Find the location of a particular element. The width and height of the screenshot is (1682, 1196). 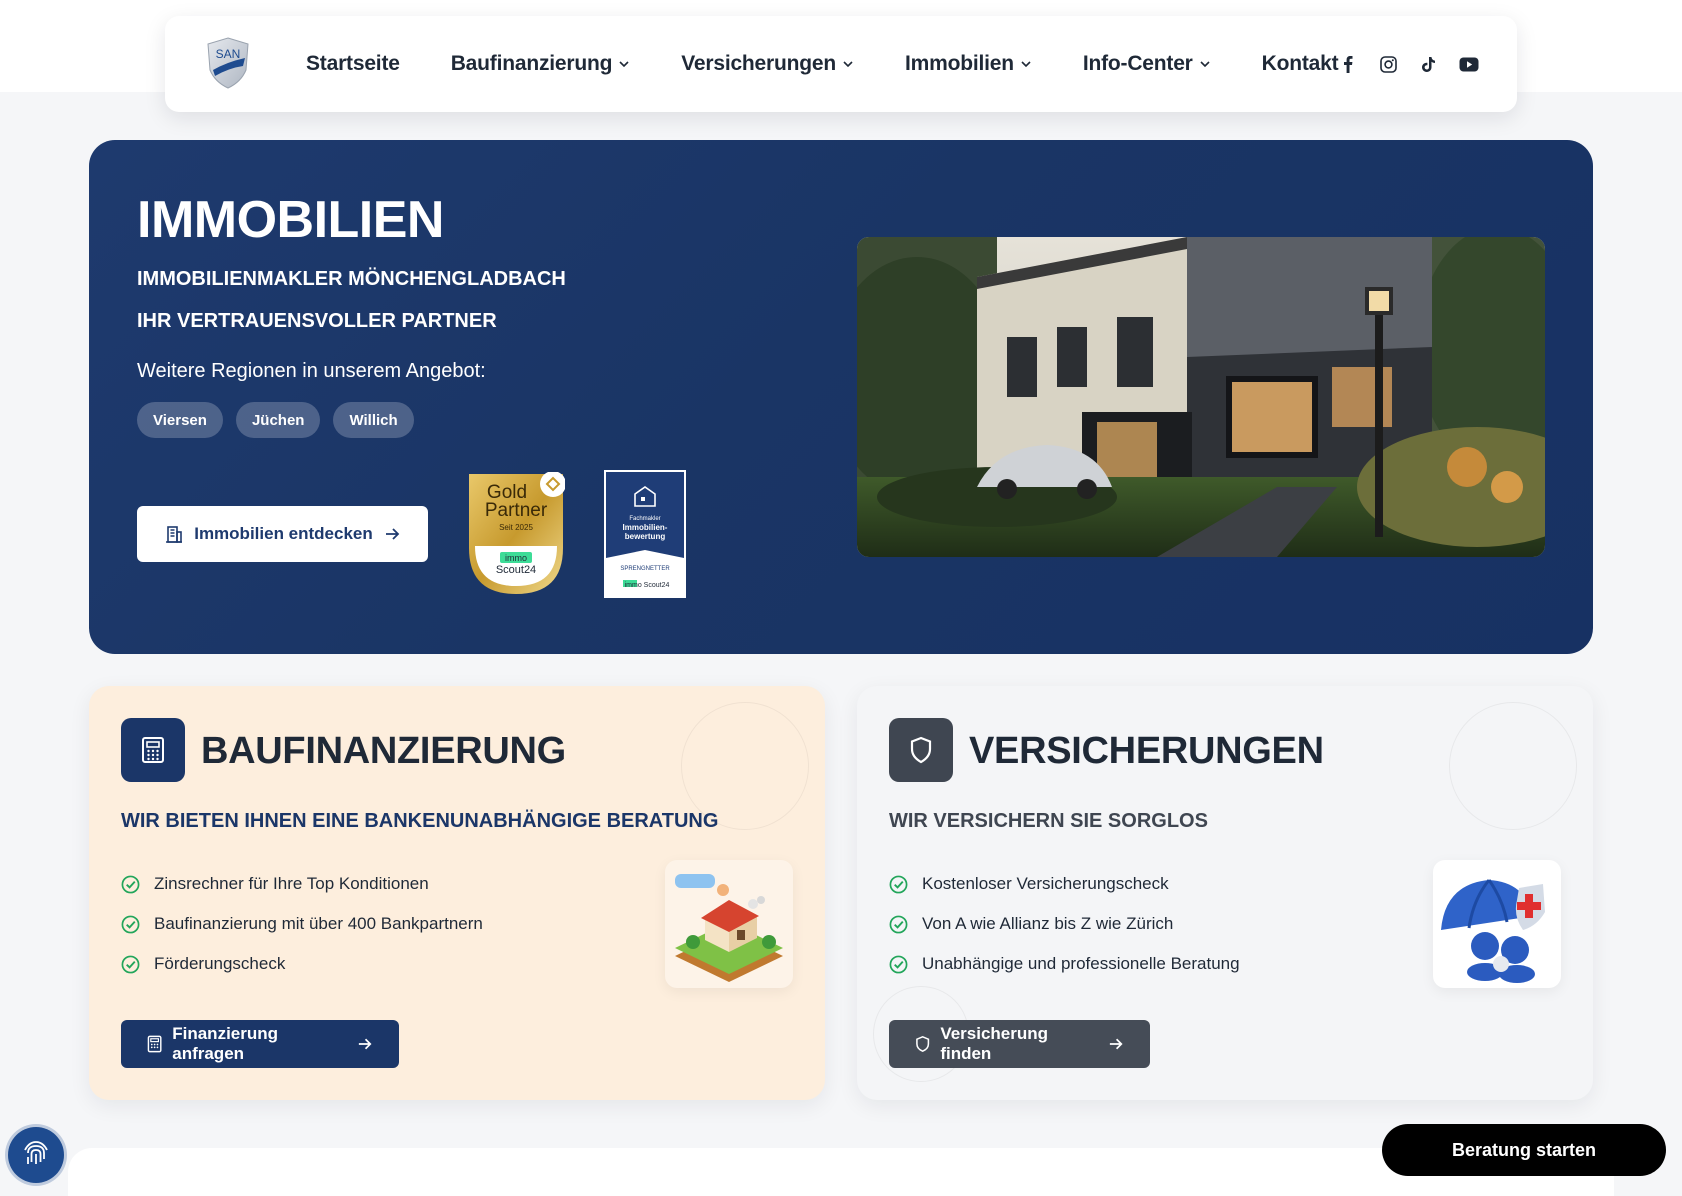

nav-item-kontakt: Kontakt is located at coordinates (1300, 64).